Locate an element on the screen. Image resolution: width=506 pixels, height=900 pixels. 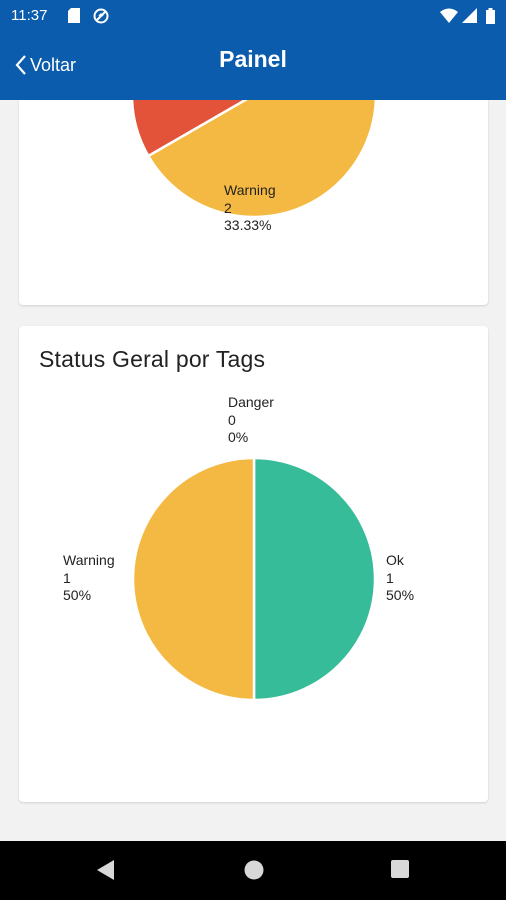
pie-slice-warning is located at coordinates (193, 579).